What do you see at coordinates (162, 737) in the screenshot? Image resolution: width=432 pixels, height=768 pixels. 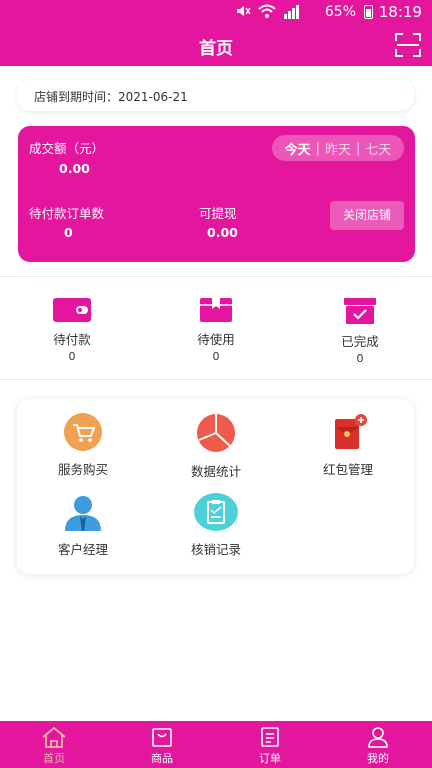 I see `bag-icon` at bounding box center [162, 737].